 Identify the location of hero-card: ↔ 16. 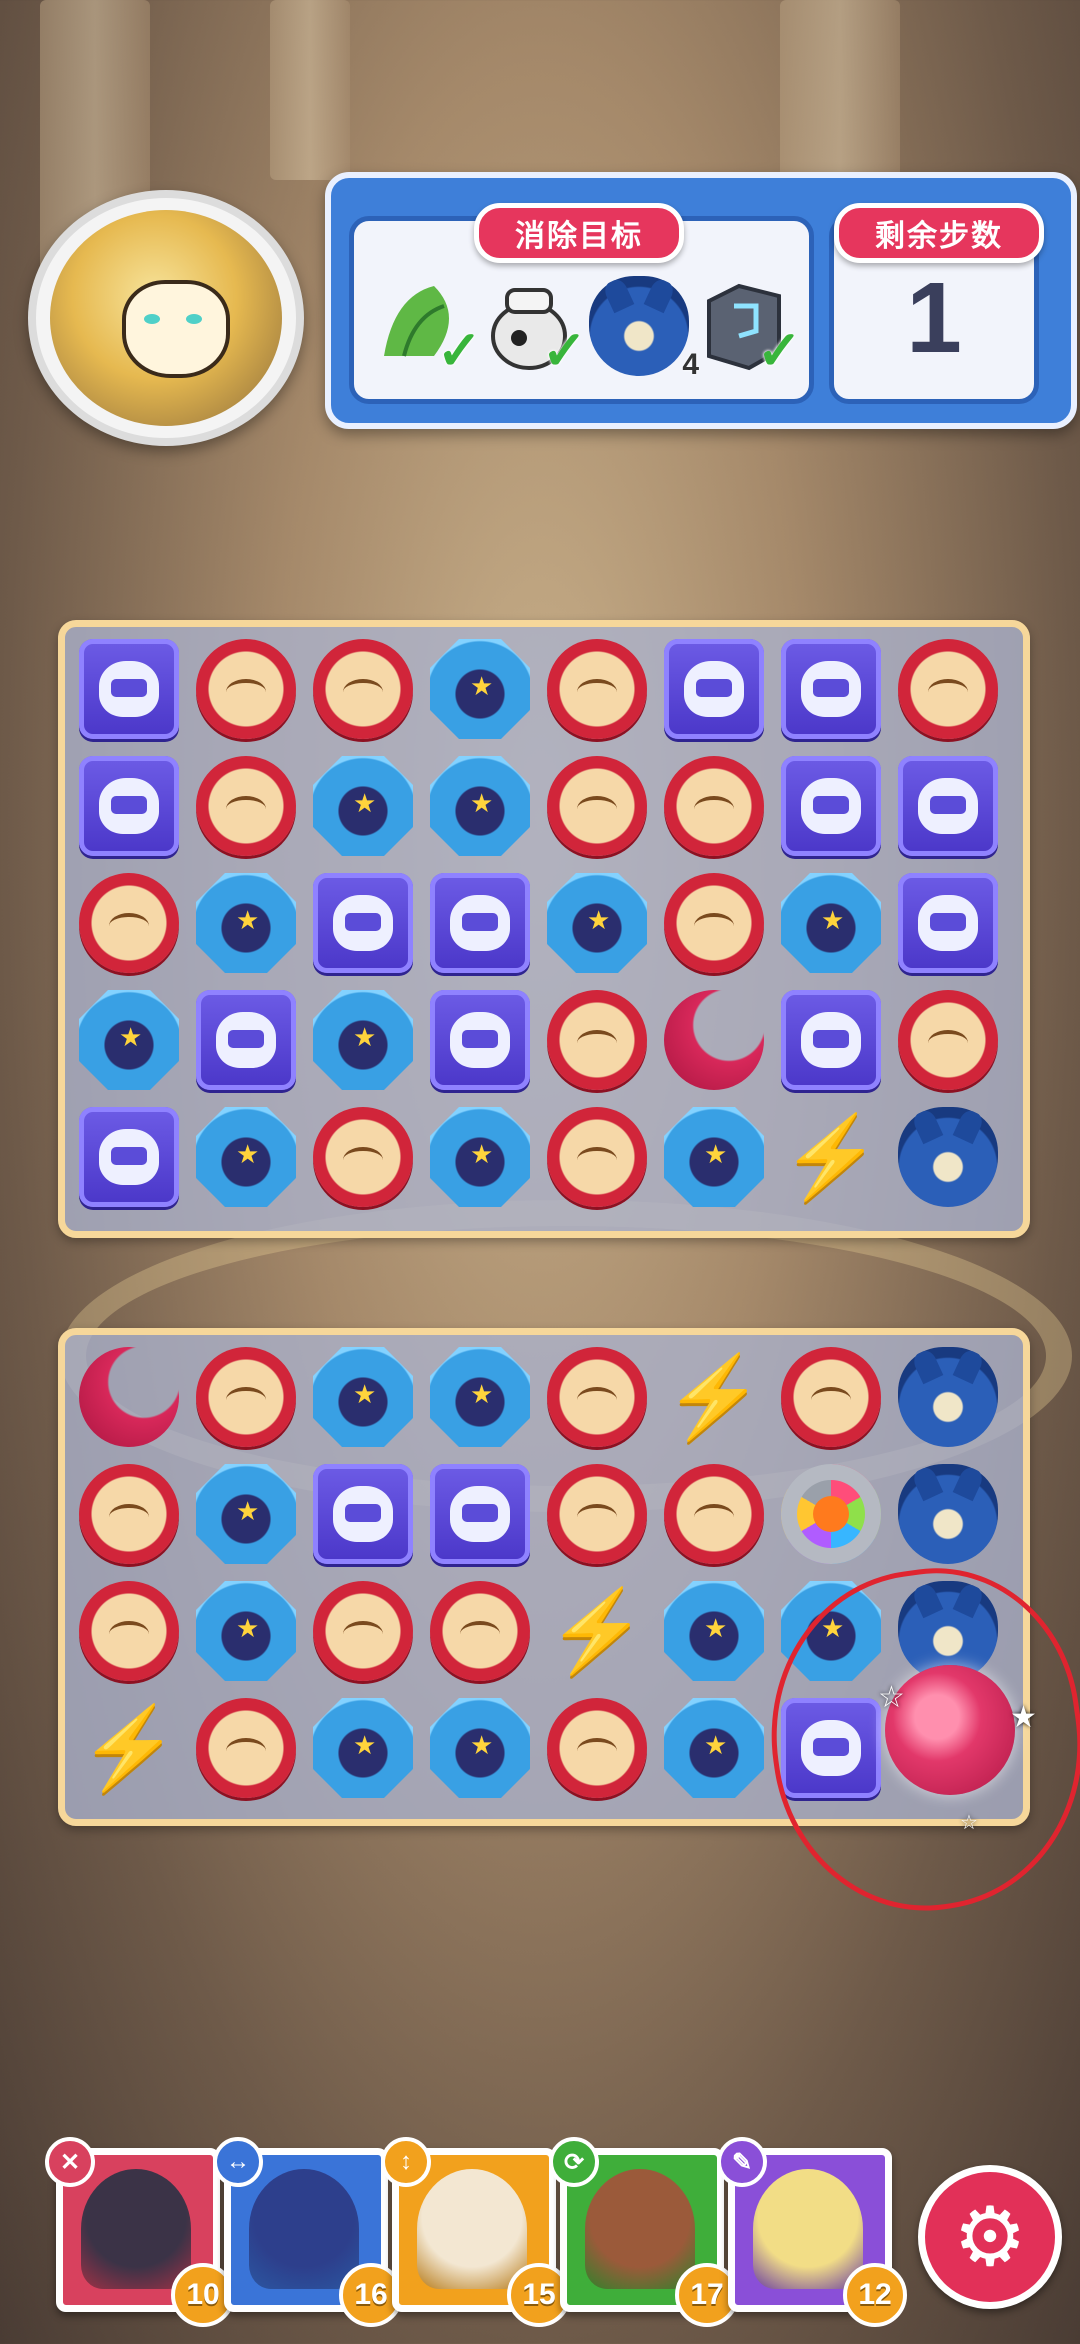
(308, 2232).